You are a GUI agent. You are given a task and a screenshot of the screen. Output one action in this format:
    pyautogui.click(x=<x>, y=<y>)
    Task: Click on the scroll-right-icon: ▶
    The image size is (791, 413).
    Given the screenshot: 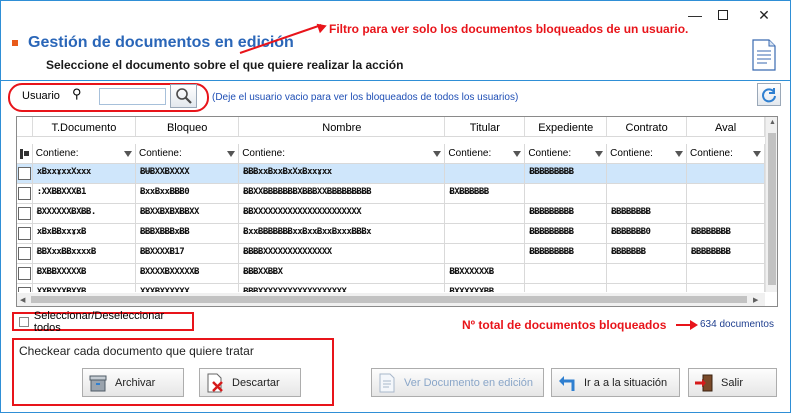 What is the action you would take?
    pyautogui.click(x=755, y=300)
    